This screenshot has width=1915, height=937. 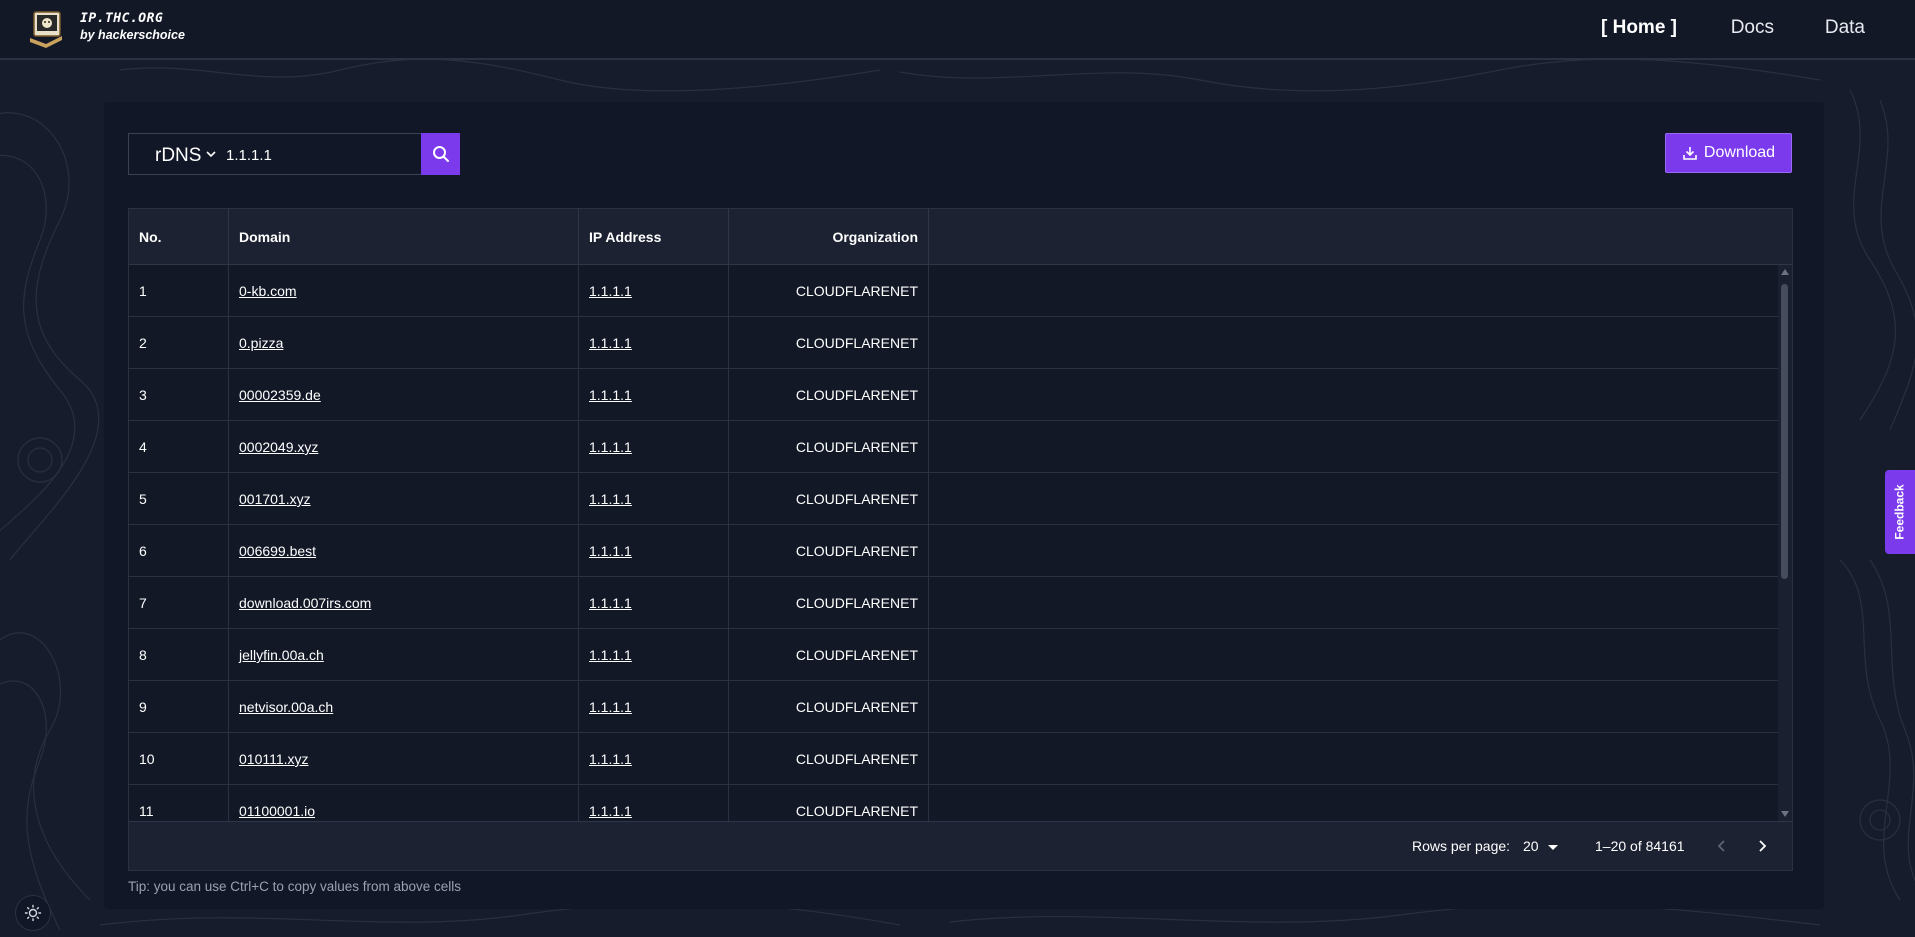 I want to click on table-row: 1 0-kb.com 1.1.1.1 CLOUDFLARENET, so click(x=953, y=291).